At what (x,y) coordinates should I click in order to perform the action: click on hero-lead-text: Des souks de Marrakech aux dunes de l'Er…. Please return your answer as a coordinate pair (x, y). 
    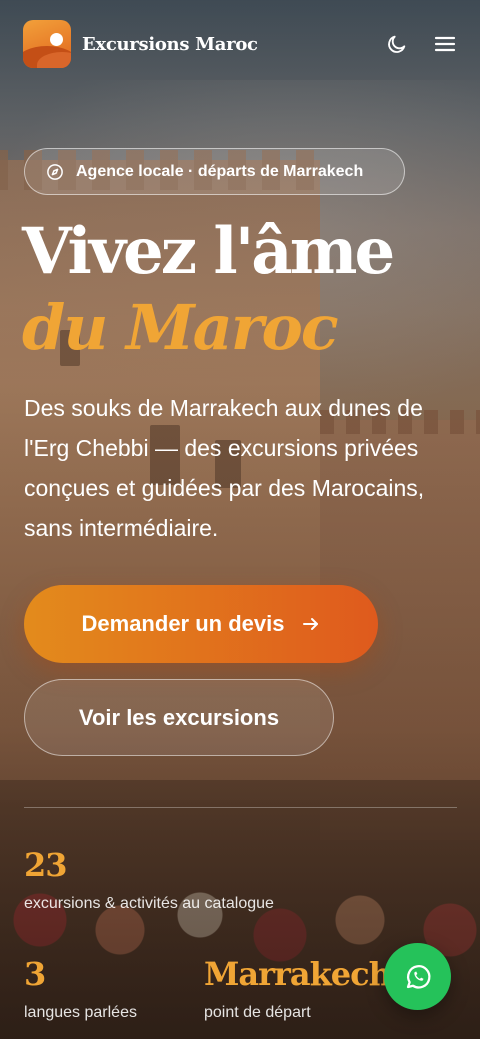
    Looking at the image, I should click on (224, 468).